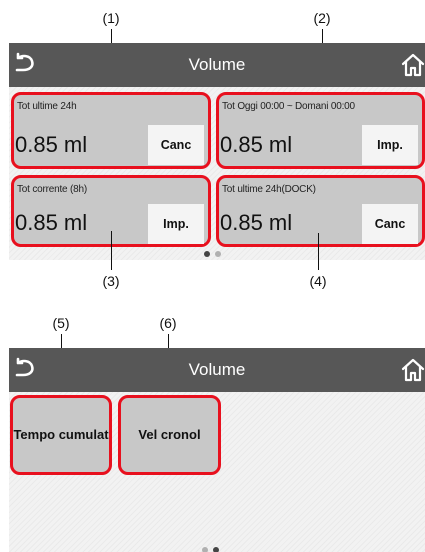 This screenshot has height=552, width=425. What do you see at coordinates (61, 323) in the screenshot?
I see `callout-5: (5)` at bounding box center [61, 323].